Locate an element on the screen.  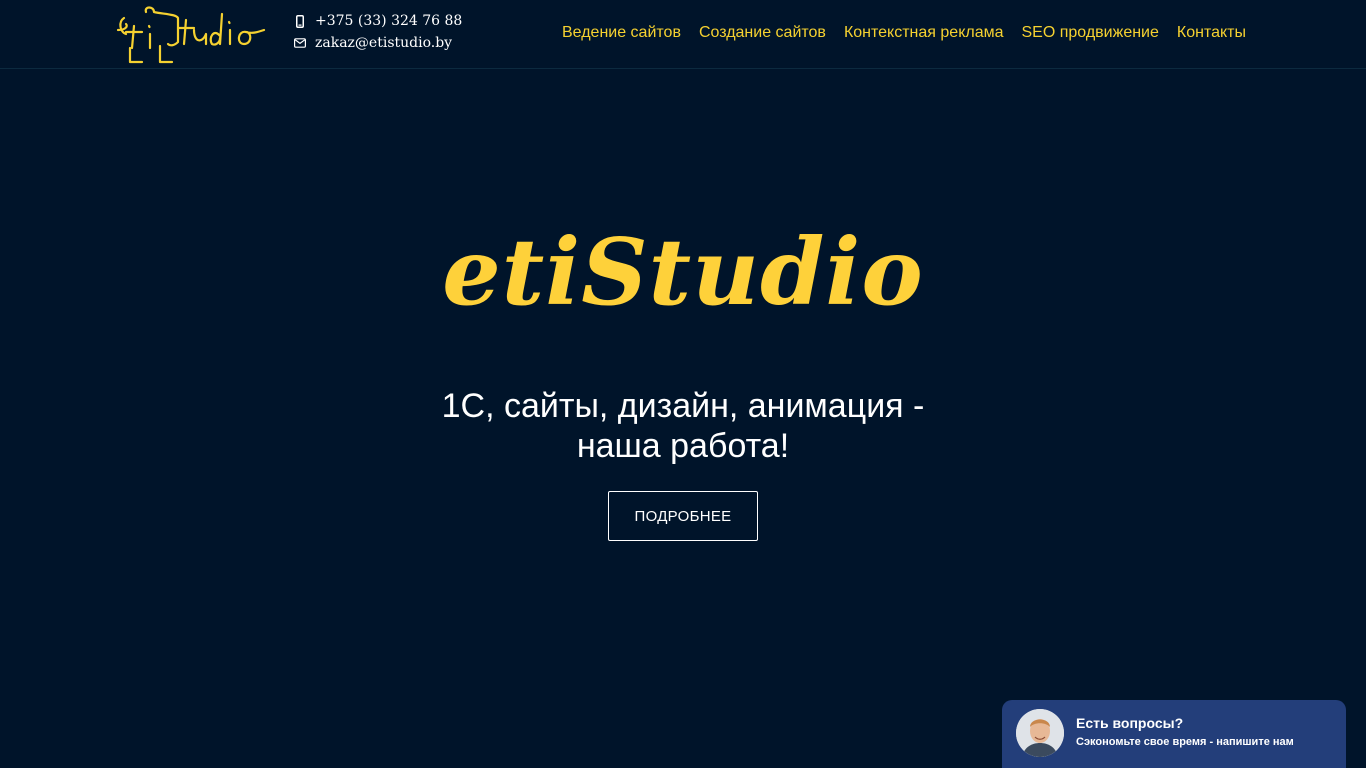
mobile-phone-icon is located at coordinates (300, 21).